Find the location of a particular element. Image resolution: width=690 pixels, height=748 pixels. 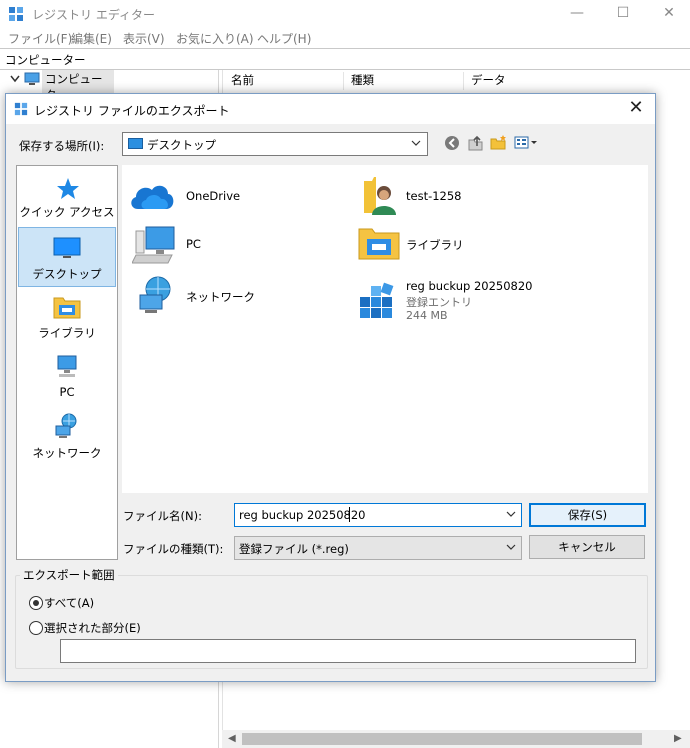

file-name: ネットワーク is located at coordinates (220, 297).